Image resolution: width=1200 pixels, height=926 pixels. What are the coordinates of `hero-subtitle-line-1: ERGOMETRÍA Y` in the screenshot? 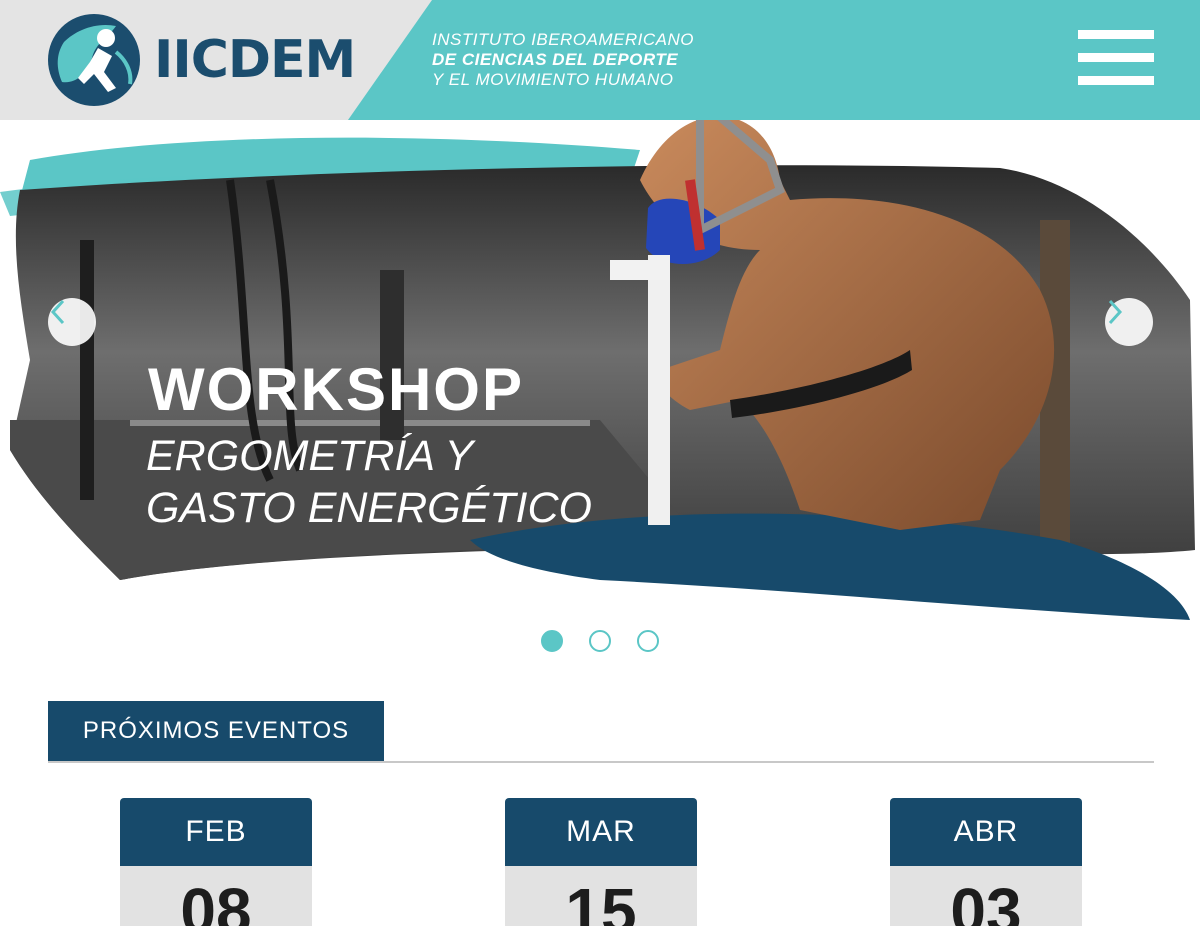 It's located at (310, 456).